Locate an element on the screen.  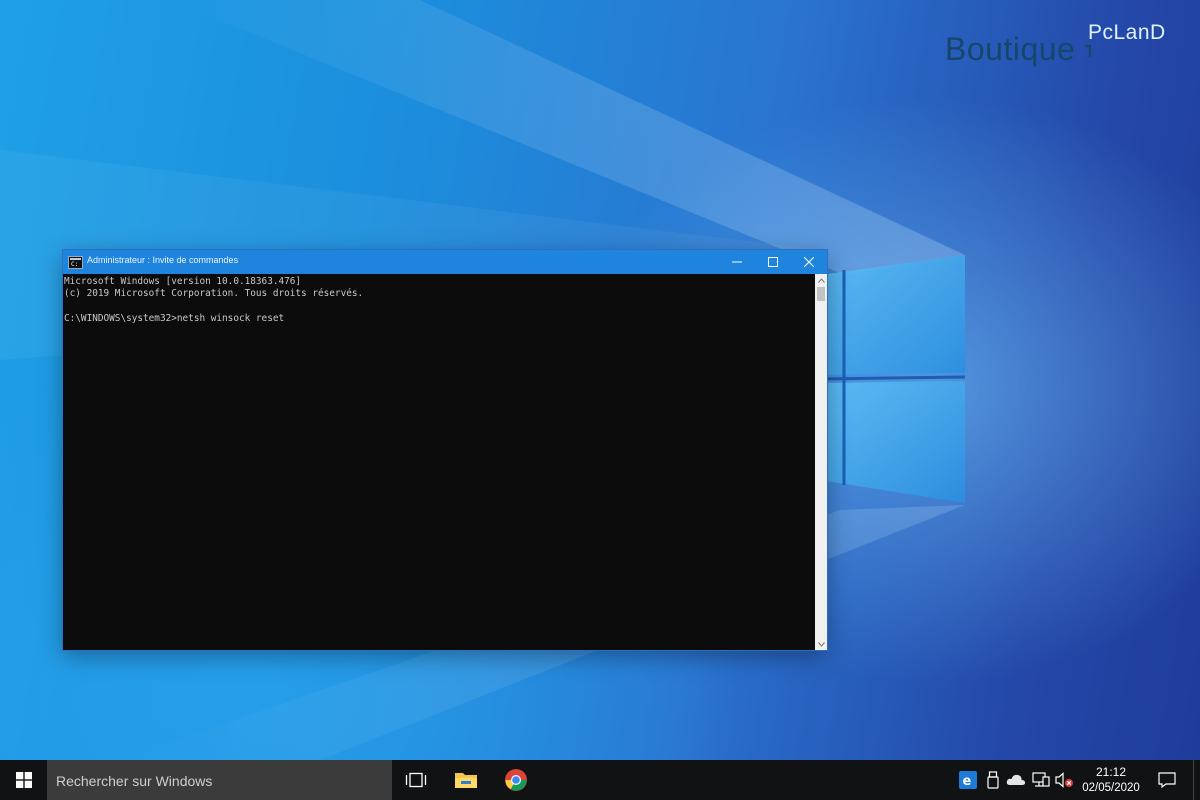
action-center-icon is located at coordinates (1167, 780).